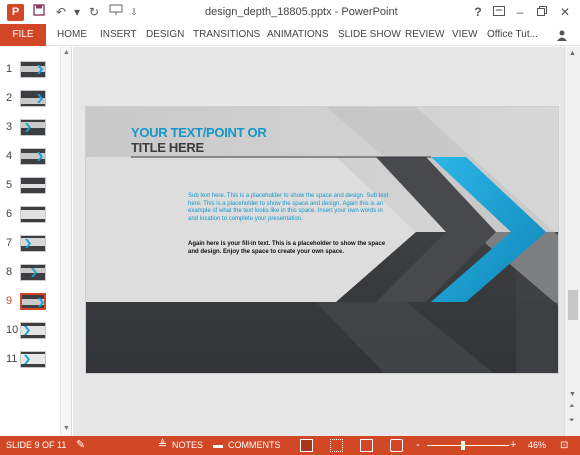 This screenshot has height=455, width=580. I want to click on slideshow-icon, so click(116, 12).